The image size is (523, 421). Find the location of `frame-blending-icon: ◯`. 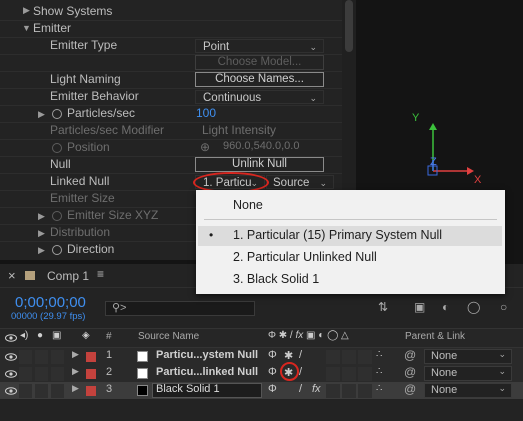

frame-blending-icon: ◯ is located at coordinates (473, 307).